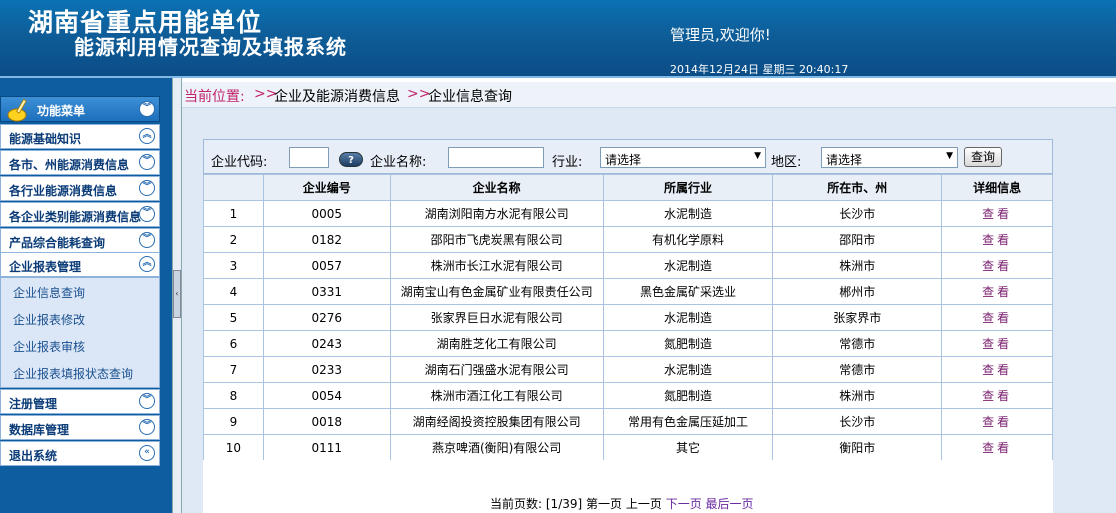  What do you see at coordinates (80, 109) in the screenshot?
I see `menu-header: 功能菜单 ︾` at bounding box center [80, 109].